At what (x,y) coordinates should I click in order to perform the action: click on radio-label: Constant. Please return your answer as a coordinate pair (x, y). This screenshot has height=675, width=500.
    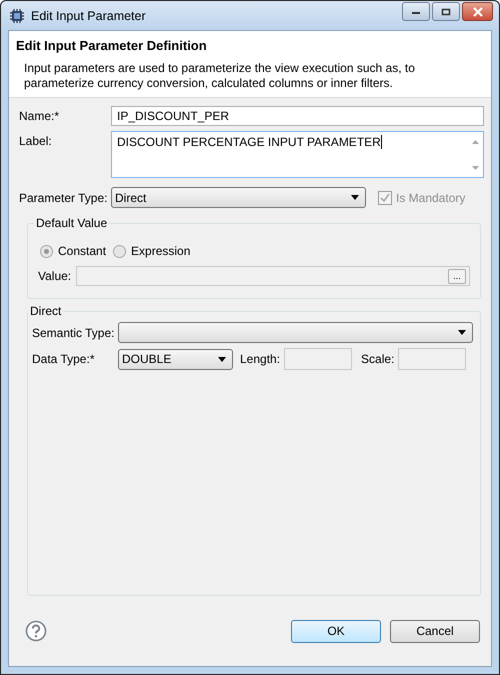
    Looking at the image, I should click on (82, 251).